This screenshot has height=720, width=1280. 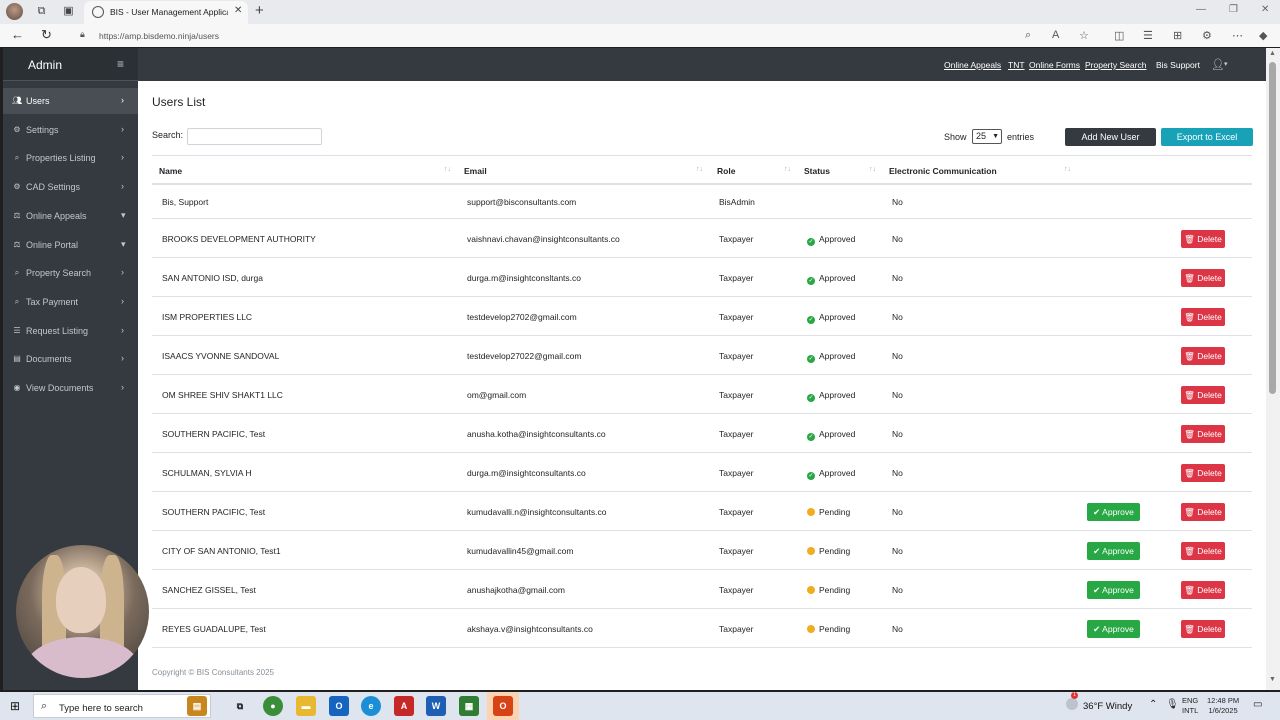 What do you see at coordinates (166, 12) in the screenshot?
I see `browser-tab: BIS - User Management Applicati ✕` at bounding box center [166, 12].